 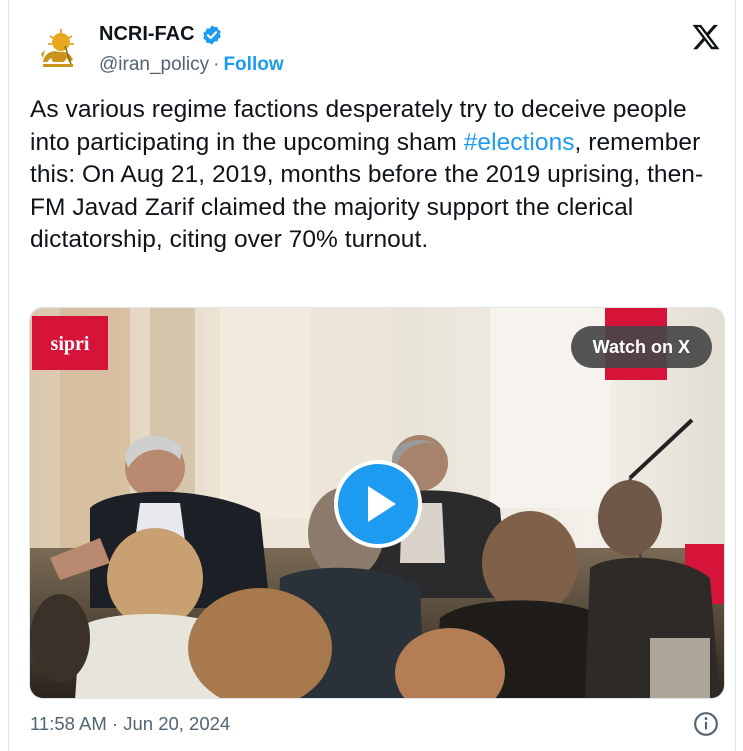 I want to click on author-name-row: NCRI-FAC, so click(x=161, y=34).